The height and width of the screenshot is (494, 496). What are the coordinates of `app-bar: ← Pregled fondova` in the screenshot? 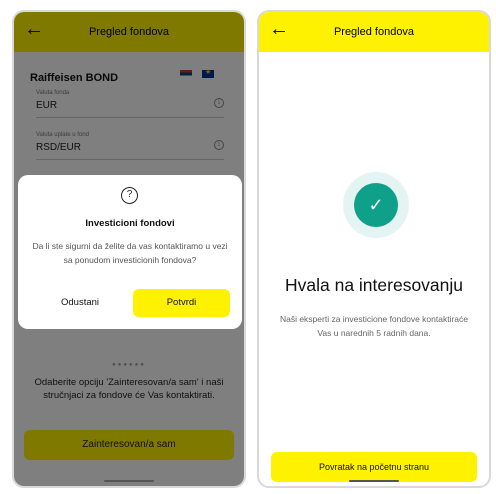 It's located at (374, 32).